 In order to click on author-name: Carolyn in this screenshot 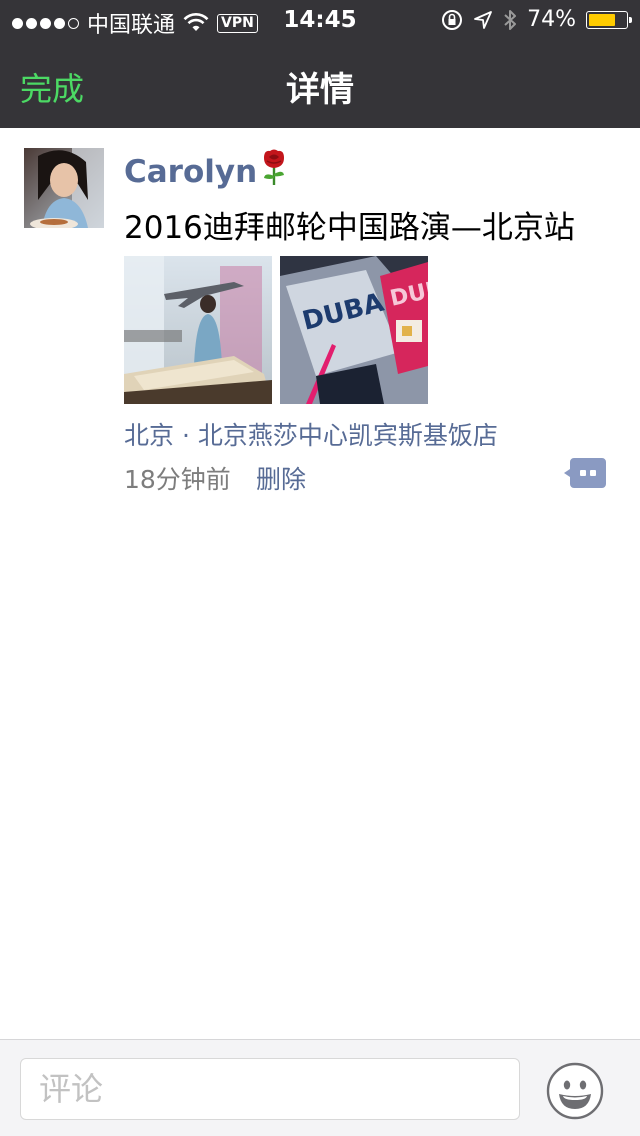, I will do `click(205, 171)`.